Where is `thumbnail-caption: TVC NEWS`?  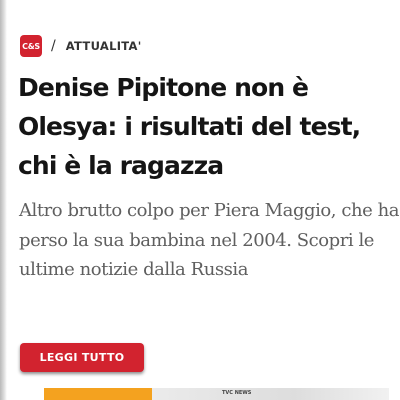 thumbnail-caption: TVC NEWS is located at coordinates (237, 393).